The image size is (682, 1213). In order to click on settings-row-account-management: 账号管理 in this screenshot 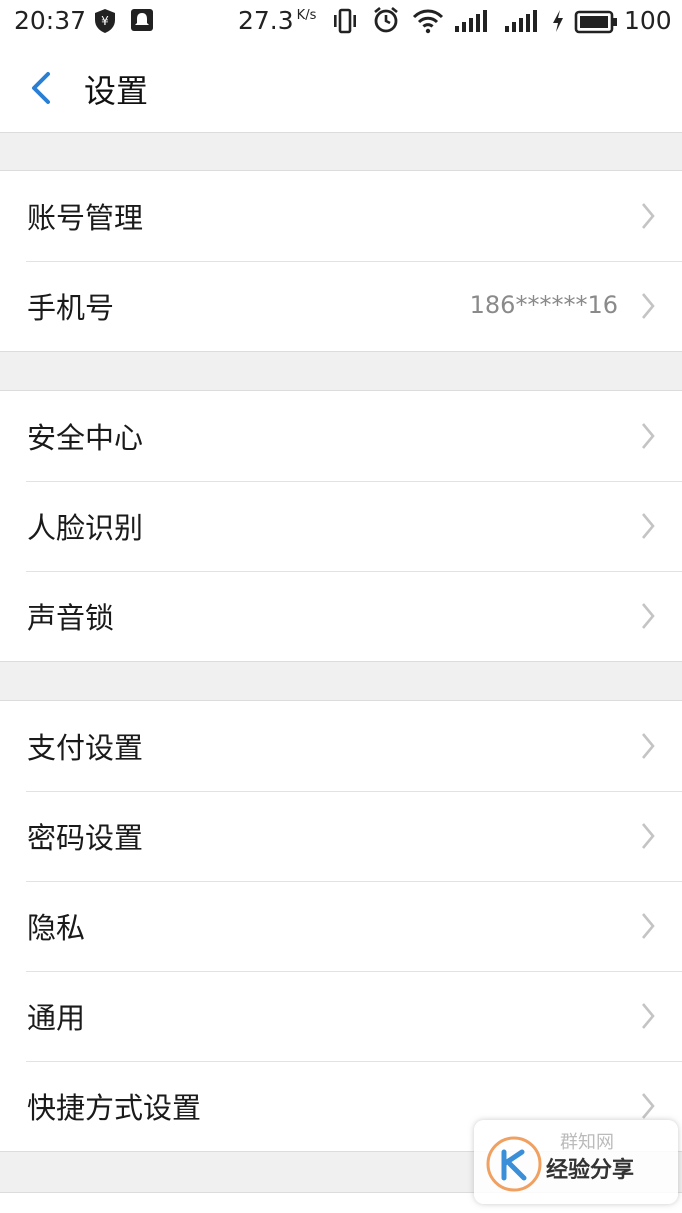, I will do `click(341, 216)`.